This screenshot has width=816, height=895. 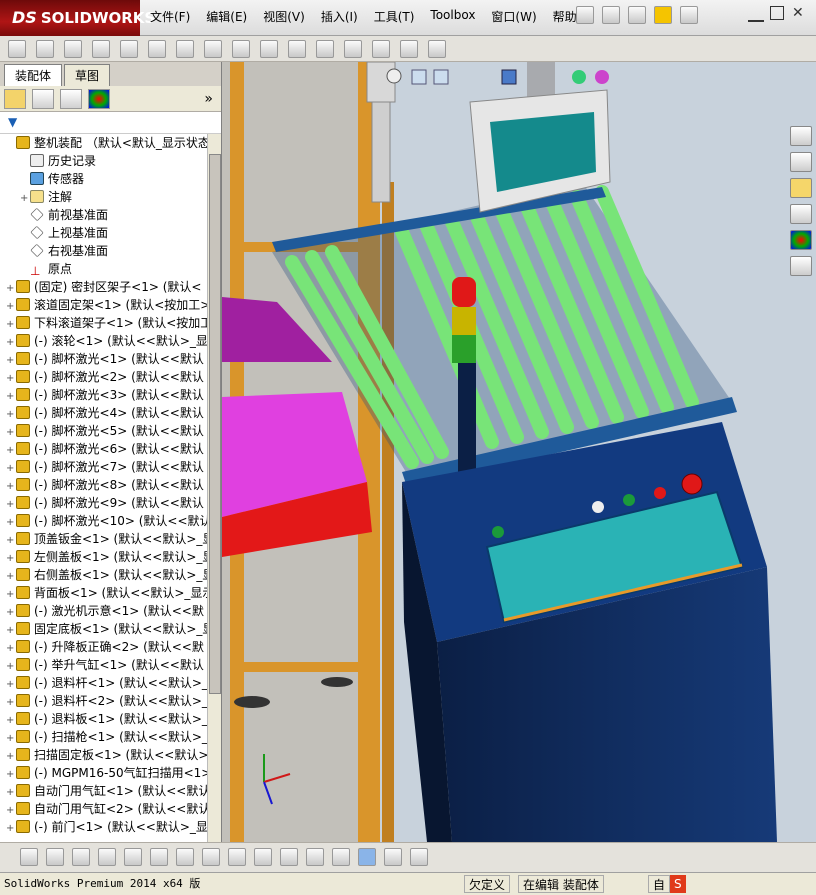 I want to click on design-library-icon, so click(x=801, y=162).